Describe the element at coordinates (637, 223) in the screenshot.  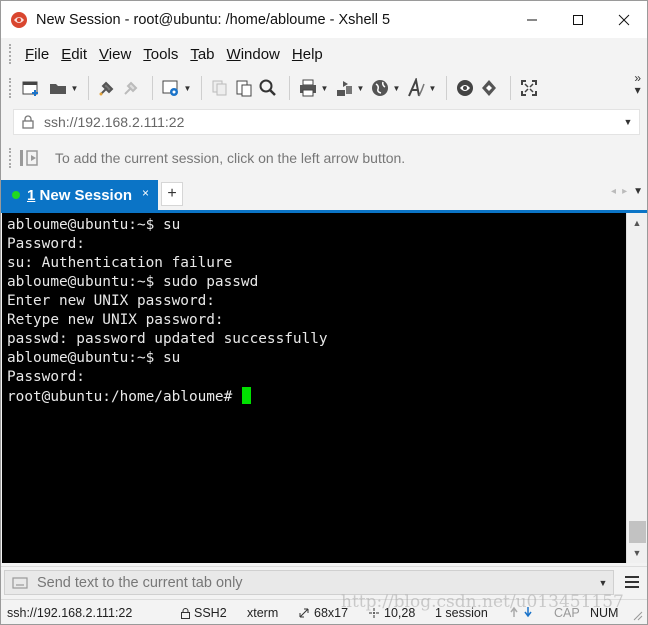
I see `scroll-up-icon: ▲` at that location.